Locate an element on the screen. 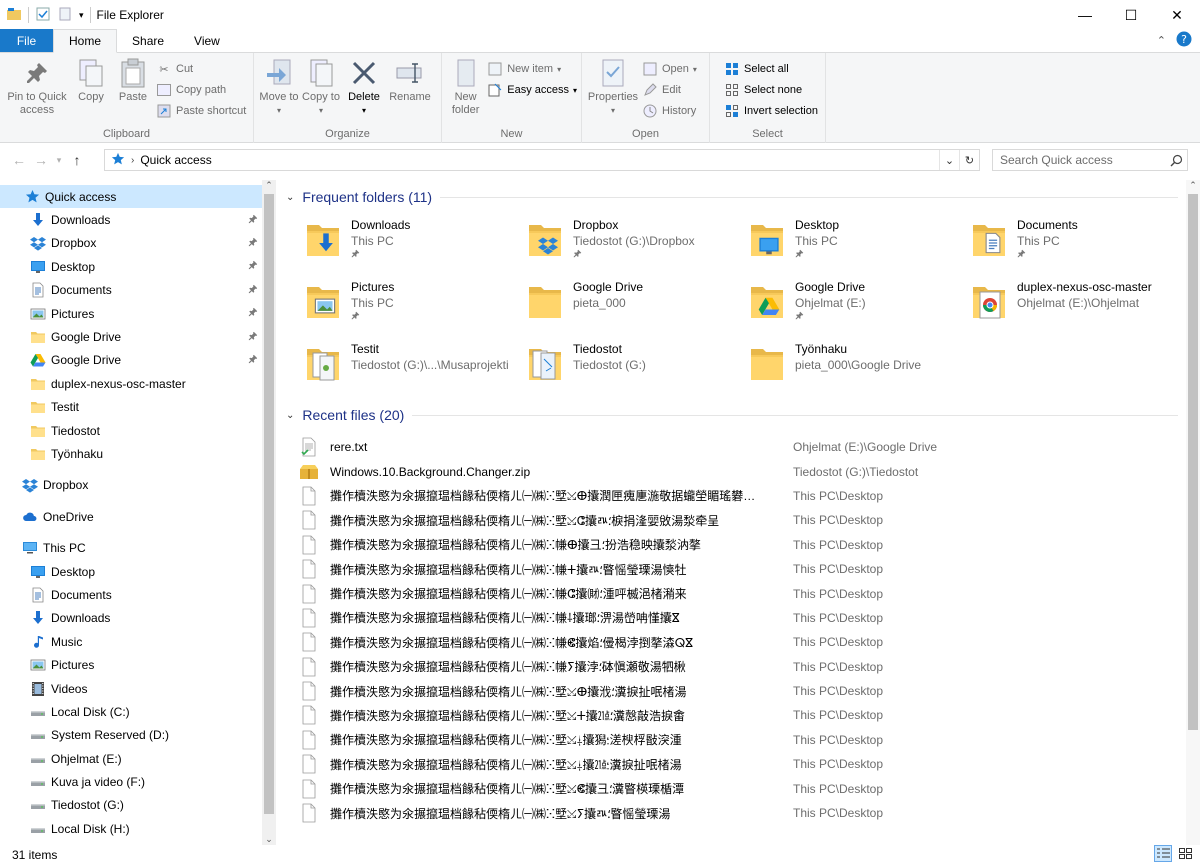 The height and width of the screenshot is (864, 1200). copy-path-button: Copy path is located at coordinates (201, 90).